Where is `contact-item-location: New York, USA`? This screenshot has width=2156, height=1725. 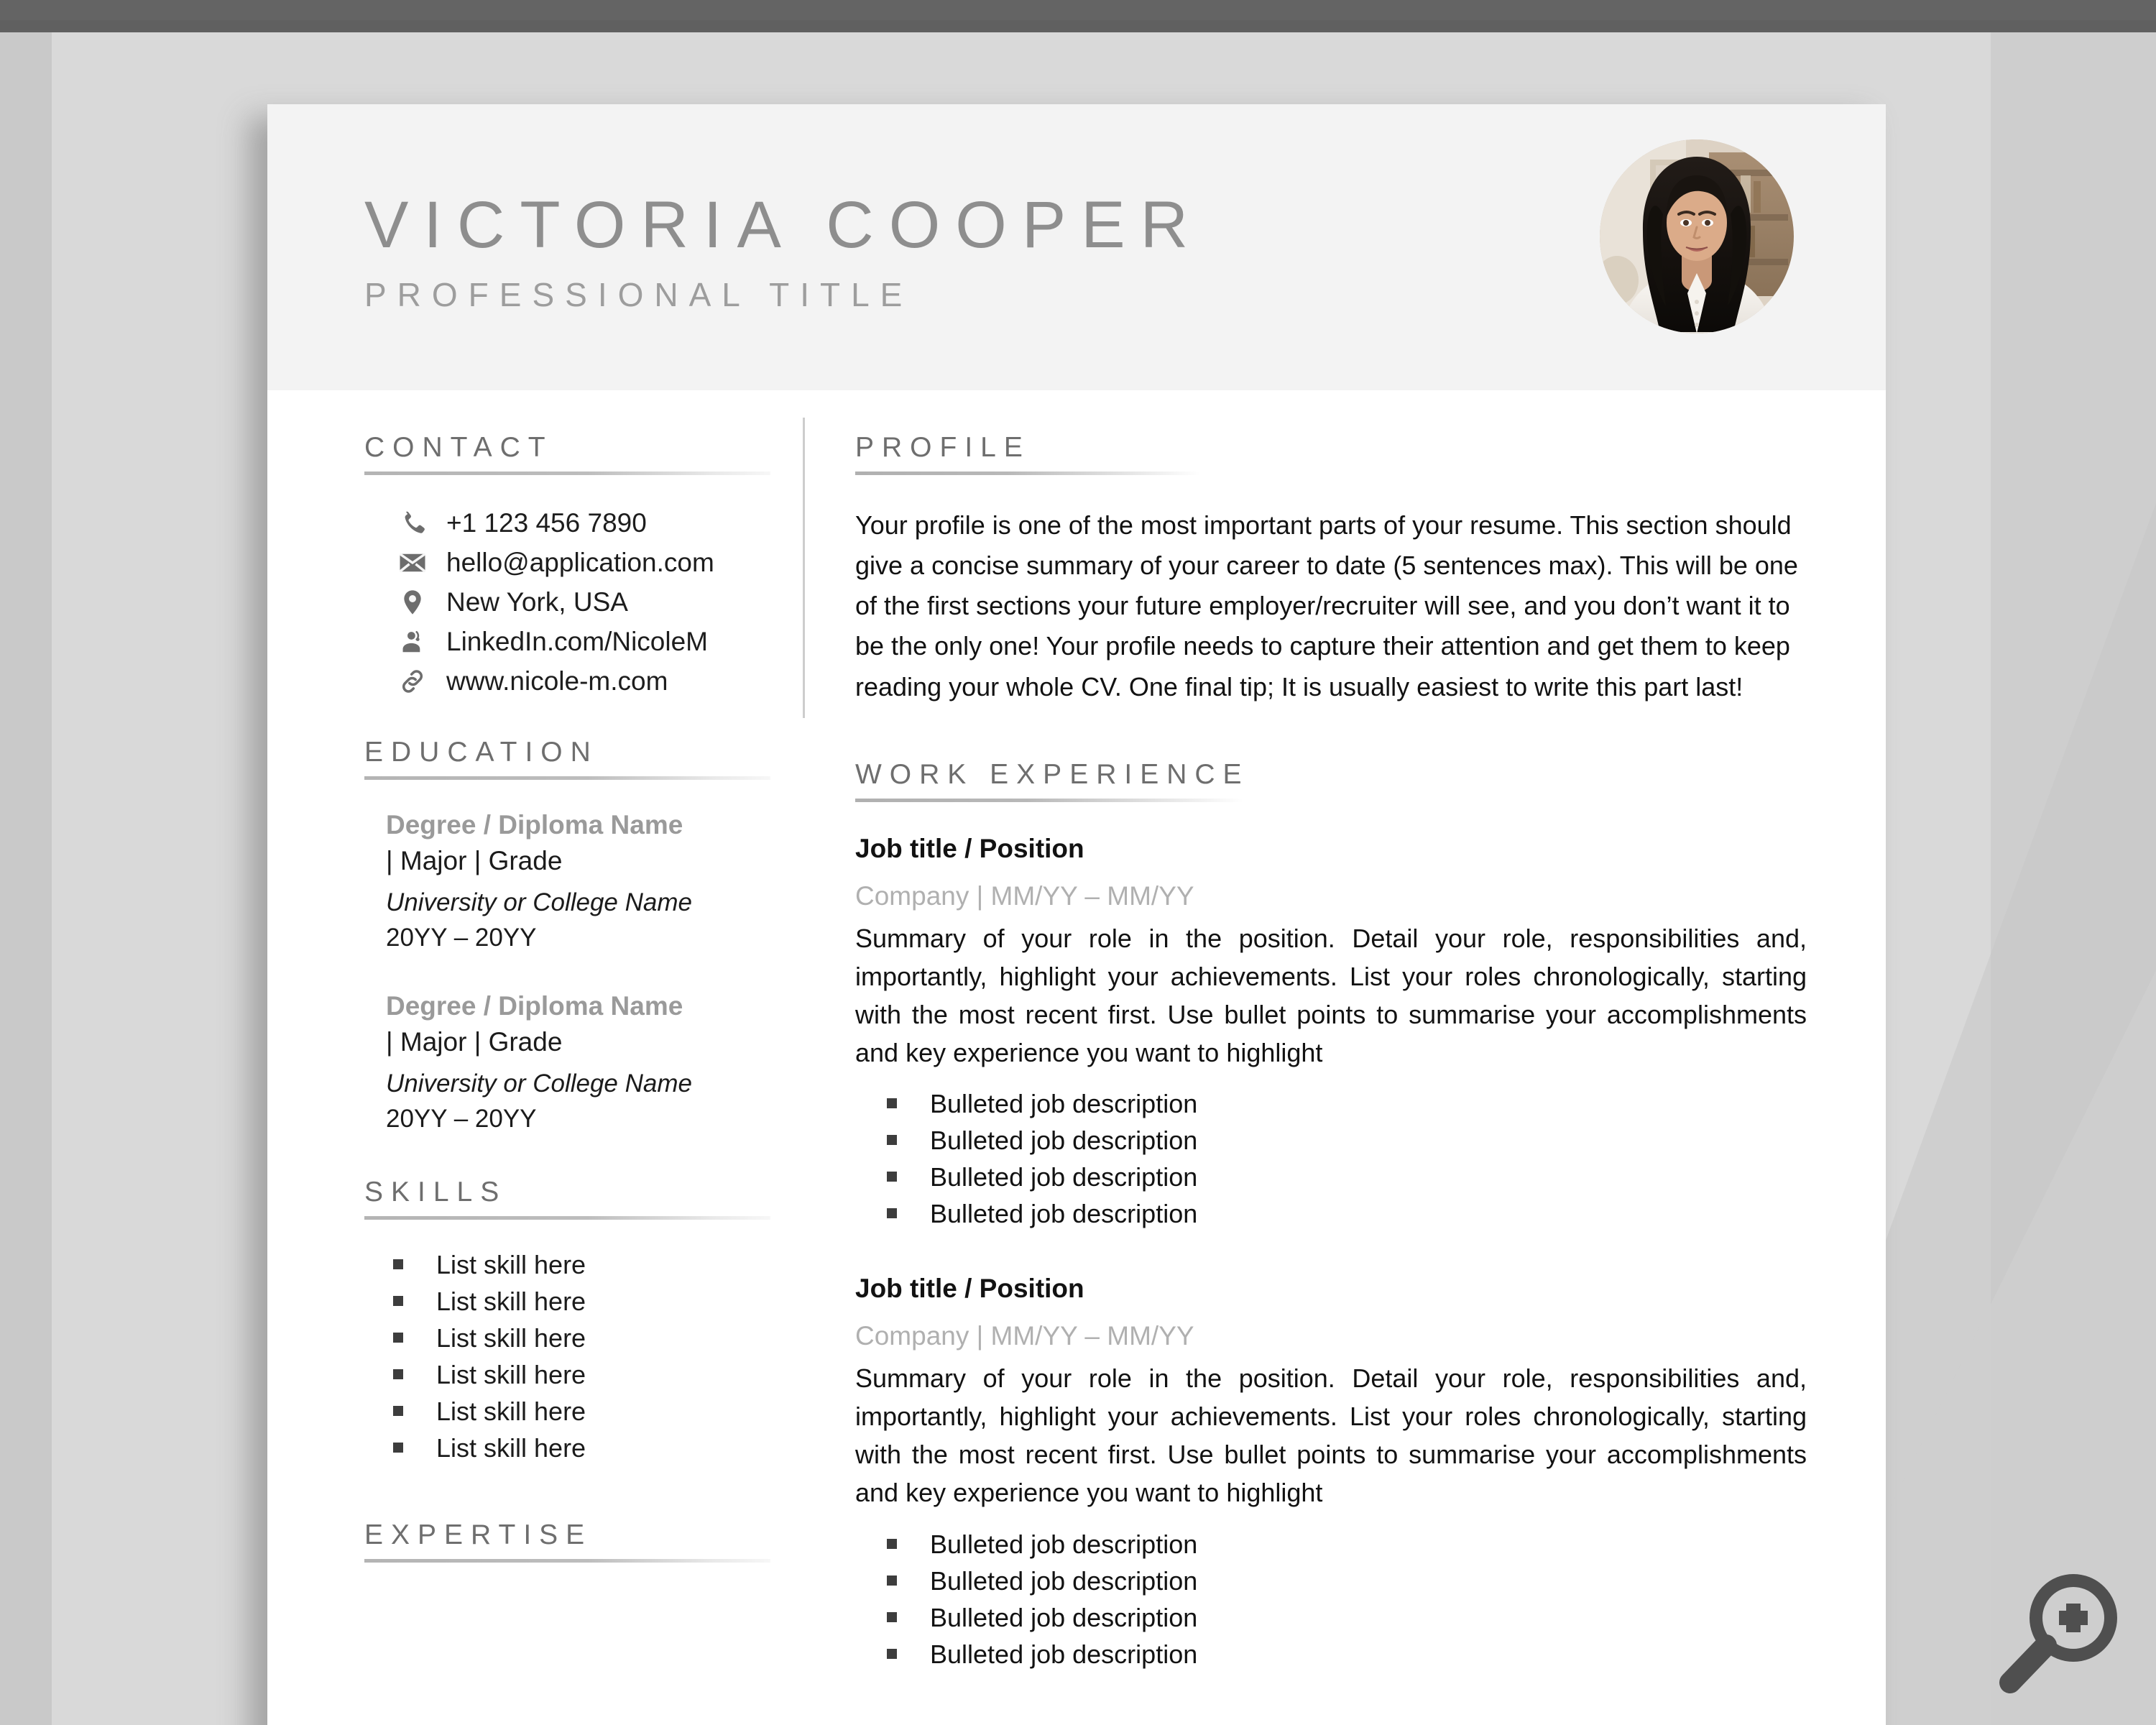
contact-item-location: New York, USA is located at coordinates (567, 602).